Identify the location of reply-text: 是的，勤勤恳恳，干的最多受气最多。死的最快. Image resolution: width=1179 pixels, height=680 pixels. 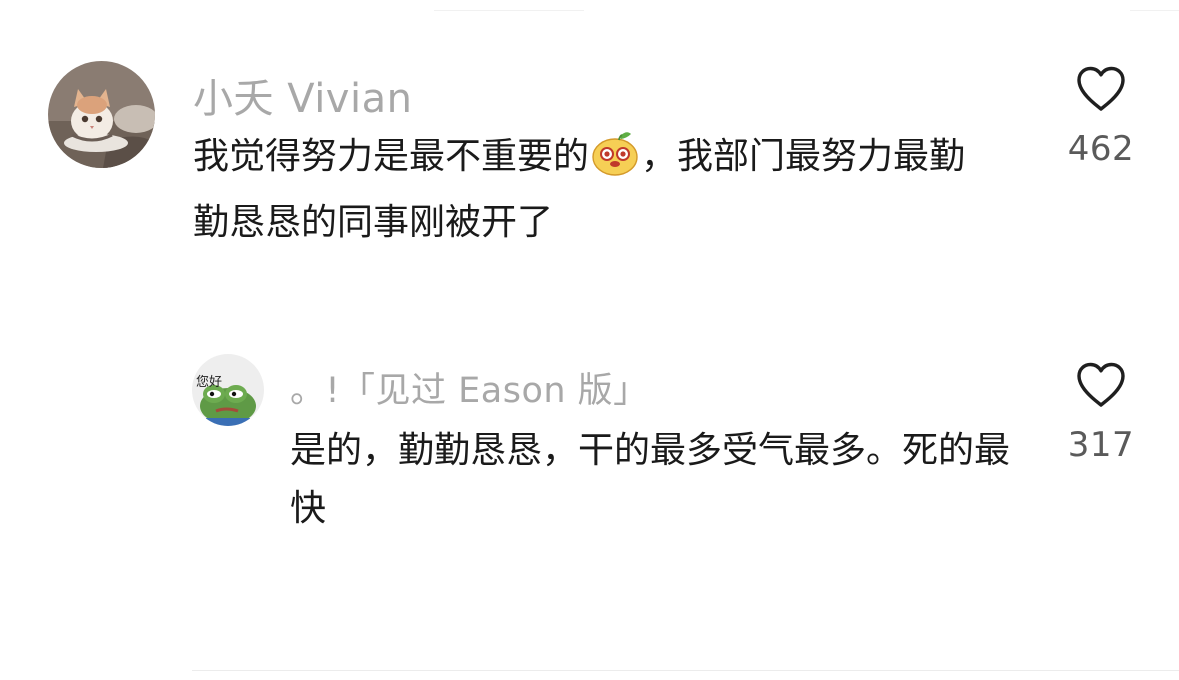
(650, 480).